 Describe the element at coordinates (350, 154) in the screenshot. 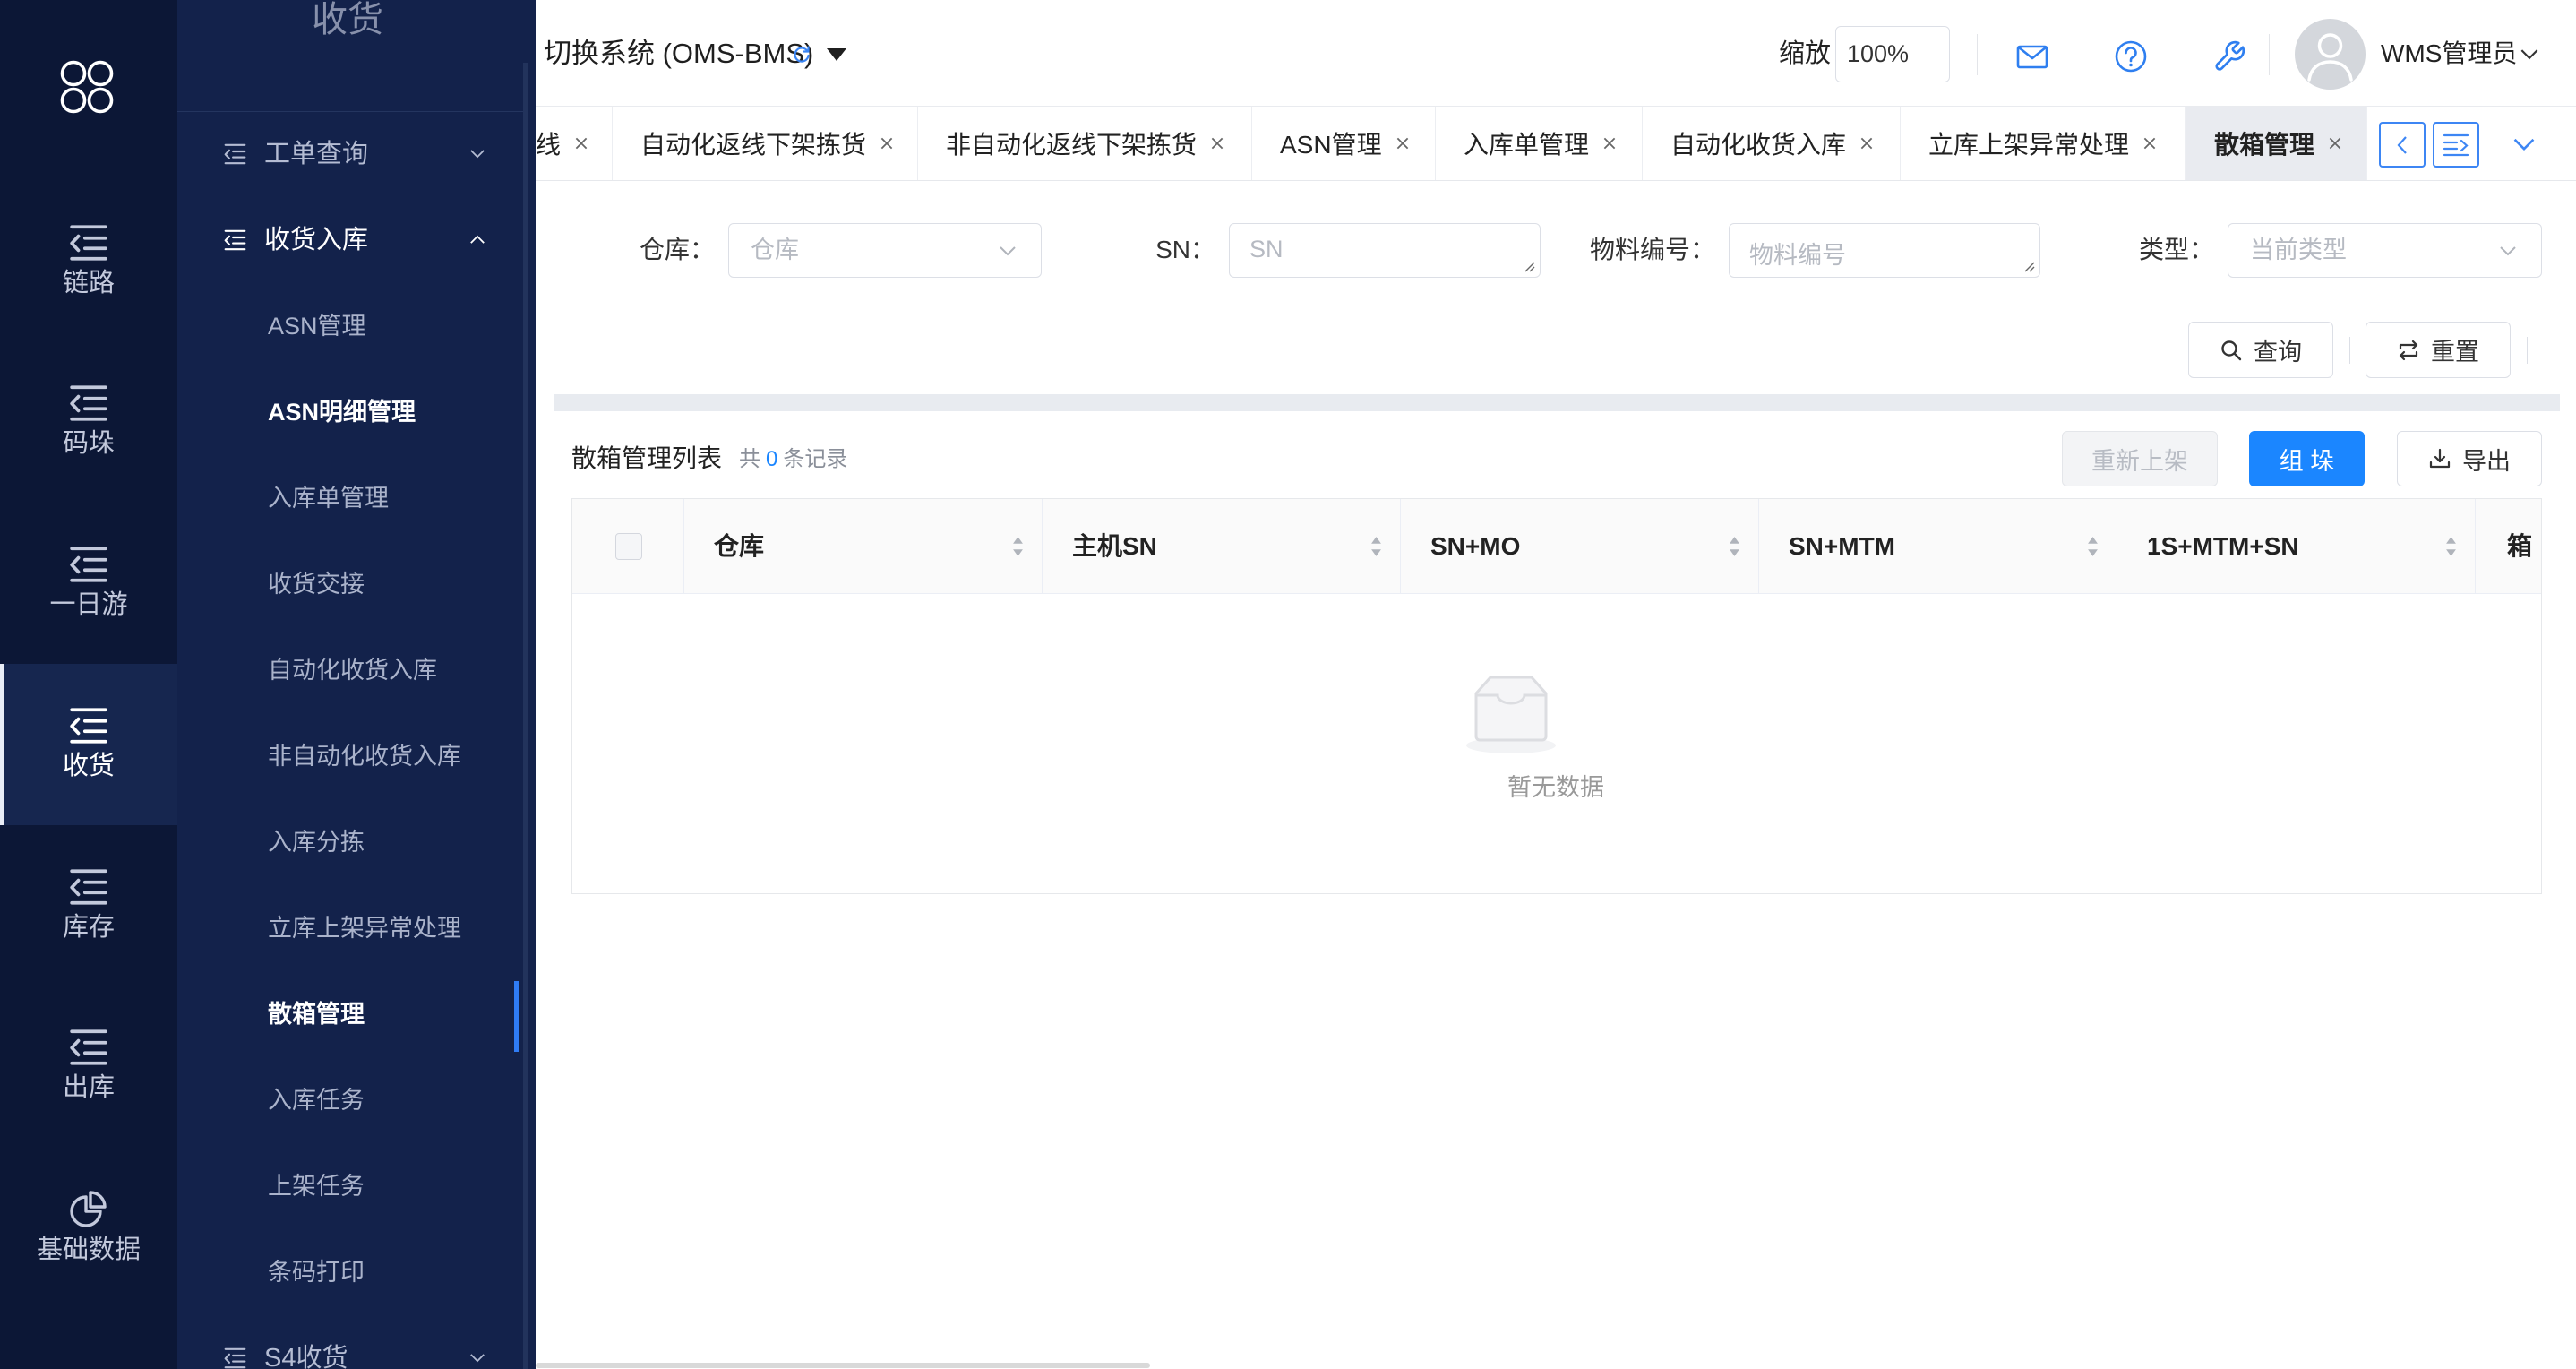

I see `submenu-group-work-order-query: 工单查询` at that location.